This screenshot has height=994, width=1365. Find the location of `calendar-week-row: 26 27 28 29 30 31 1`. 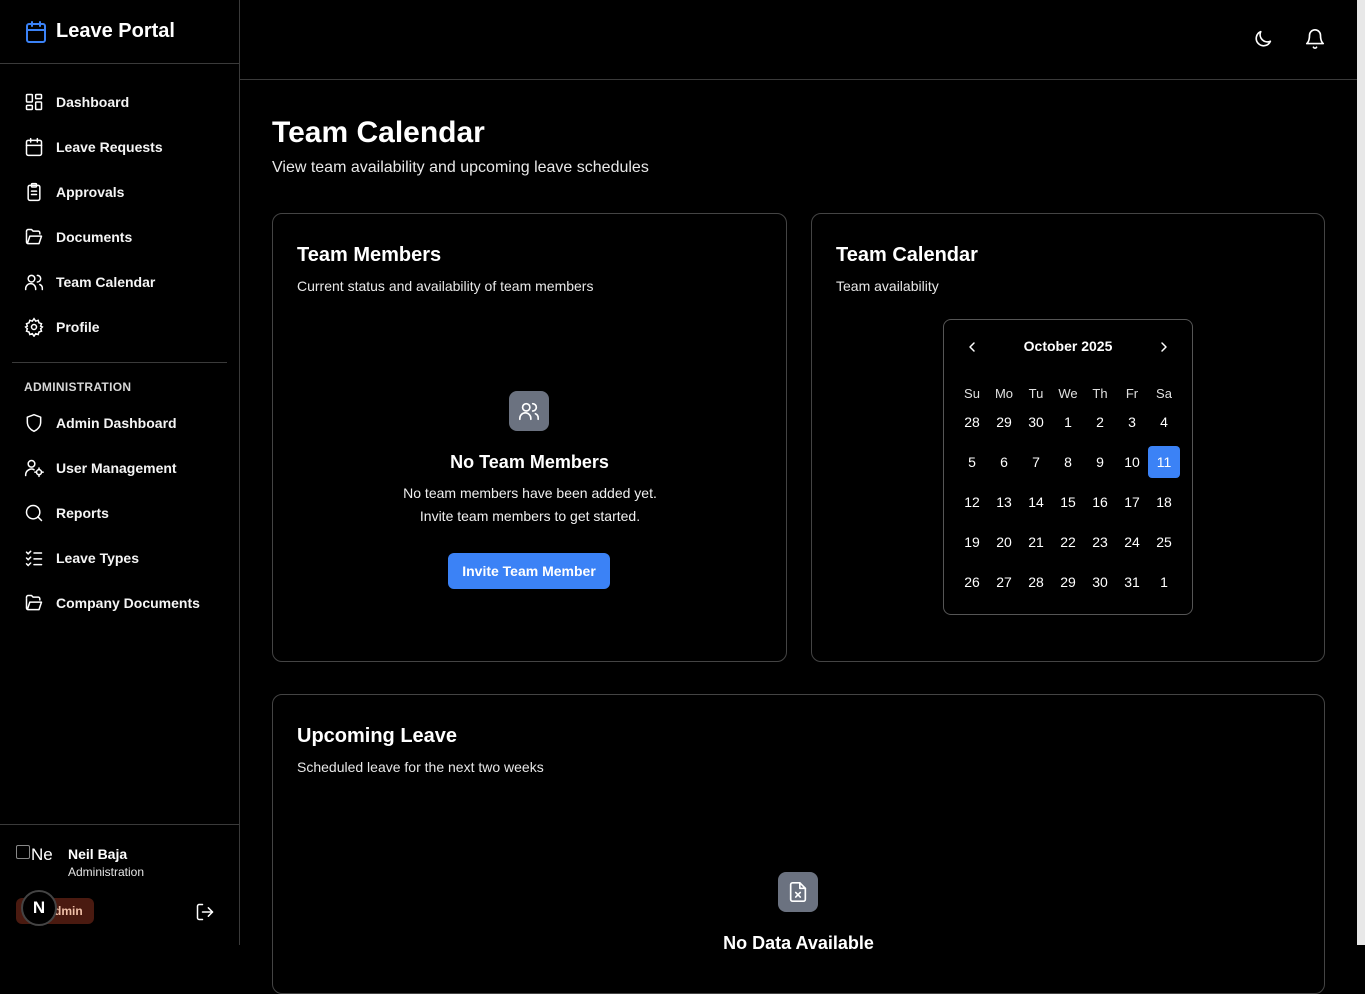

calendar-week-row: 26 27 28 29 30 31 1 is located at coordinates (1068, 586).